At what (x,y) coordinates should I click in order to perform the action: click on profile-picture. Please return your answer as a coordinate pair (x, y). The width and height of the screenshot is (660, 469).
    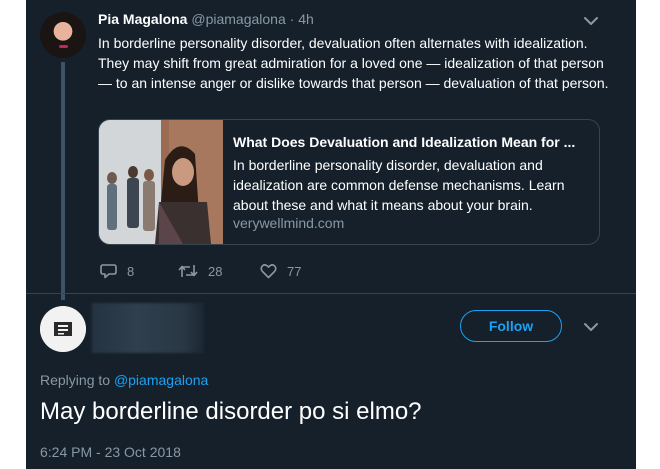
    Looking at the image, I should click on (63, 329).